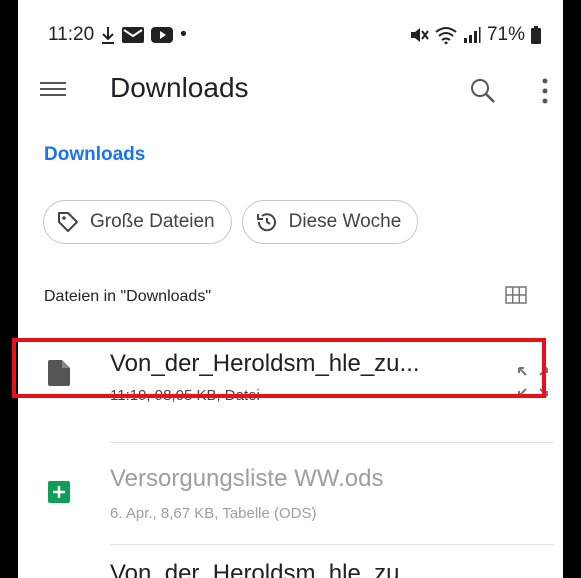 The height and width of the screenshot is (578, 581). I want to click on file-row: Von_der_Heroldsm_hle_zu, so click(290, 569).